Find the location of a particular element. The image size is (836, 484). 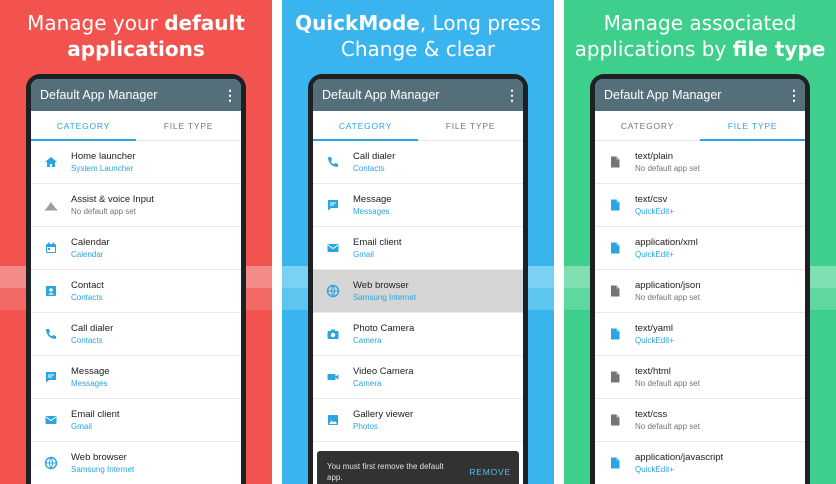

list-item: application/json No default app set is located at coordinates (700, 291).